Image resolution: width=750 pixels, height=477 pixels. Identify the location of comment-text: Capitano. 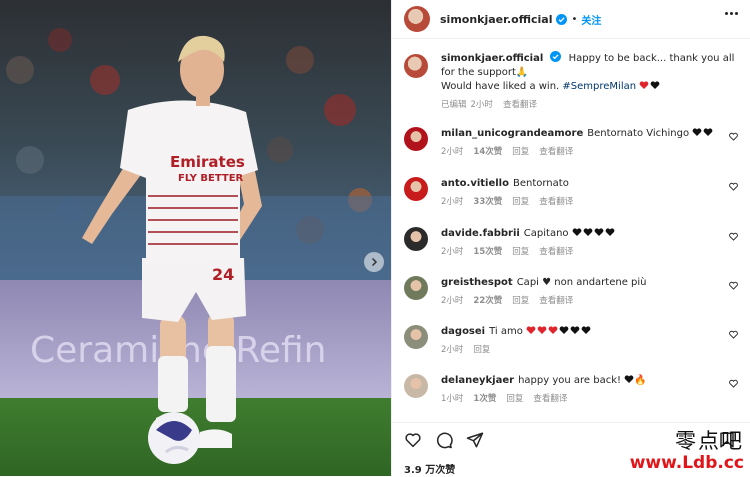
(546, 233).